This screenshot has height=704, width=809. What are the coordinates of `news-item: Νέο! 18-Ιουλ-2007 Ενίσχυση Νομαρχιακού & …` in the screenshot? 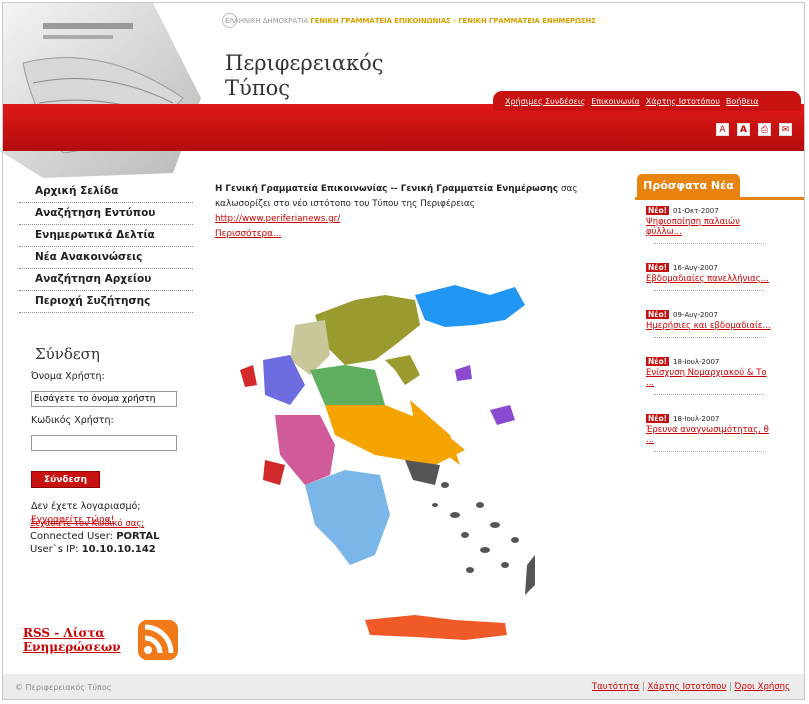 It's located at (725, 376).